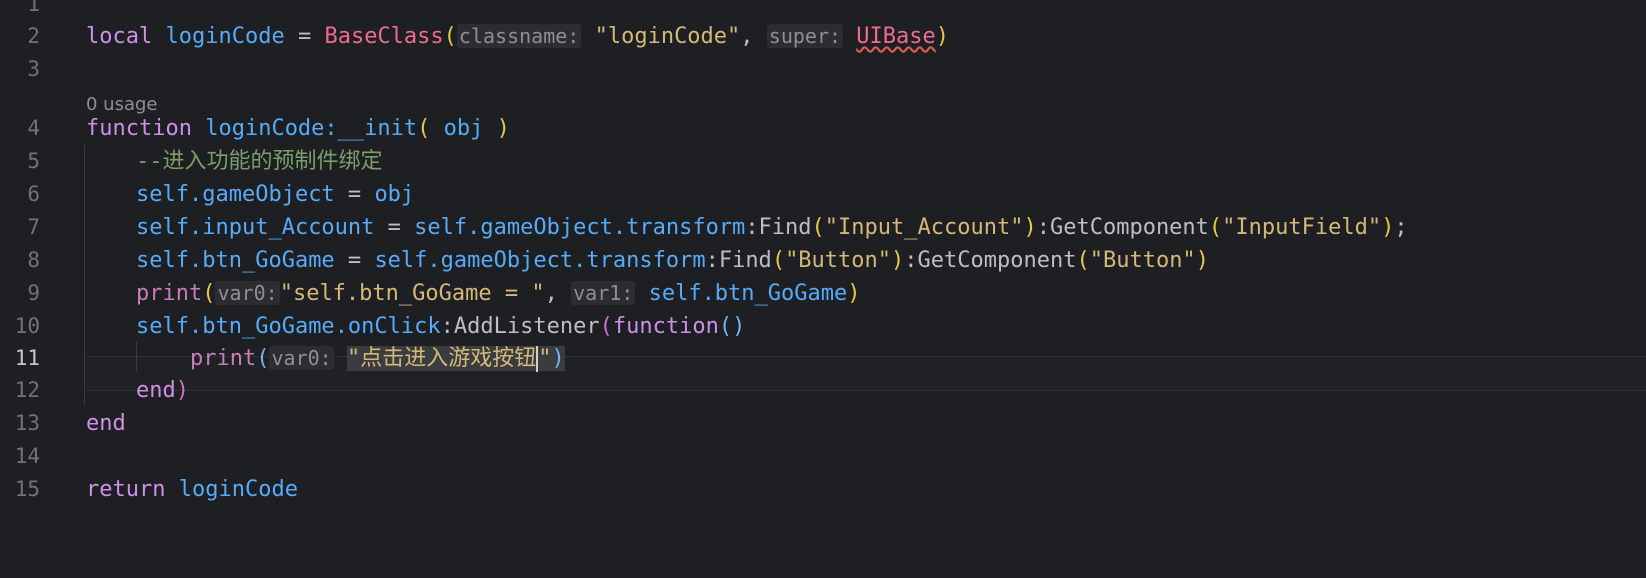  What do you see at coordinates (119, 36) in the screenshot?
I see `keyword-local: local` at bounding box center [119, 36].